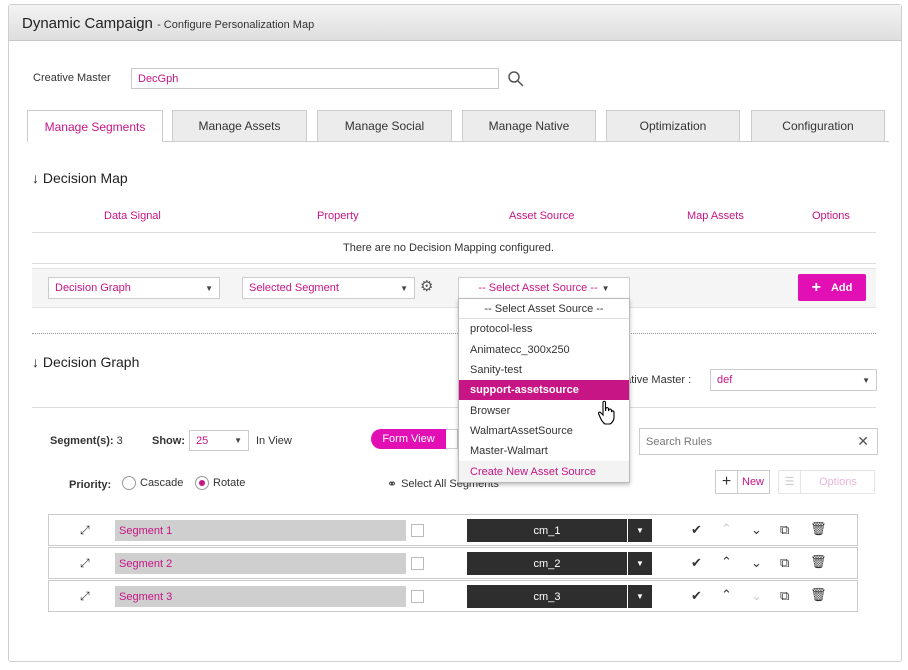 The image size is (908, 670). I want to click on segment-name-field: Segment 3, so click(260, 596).